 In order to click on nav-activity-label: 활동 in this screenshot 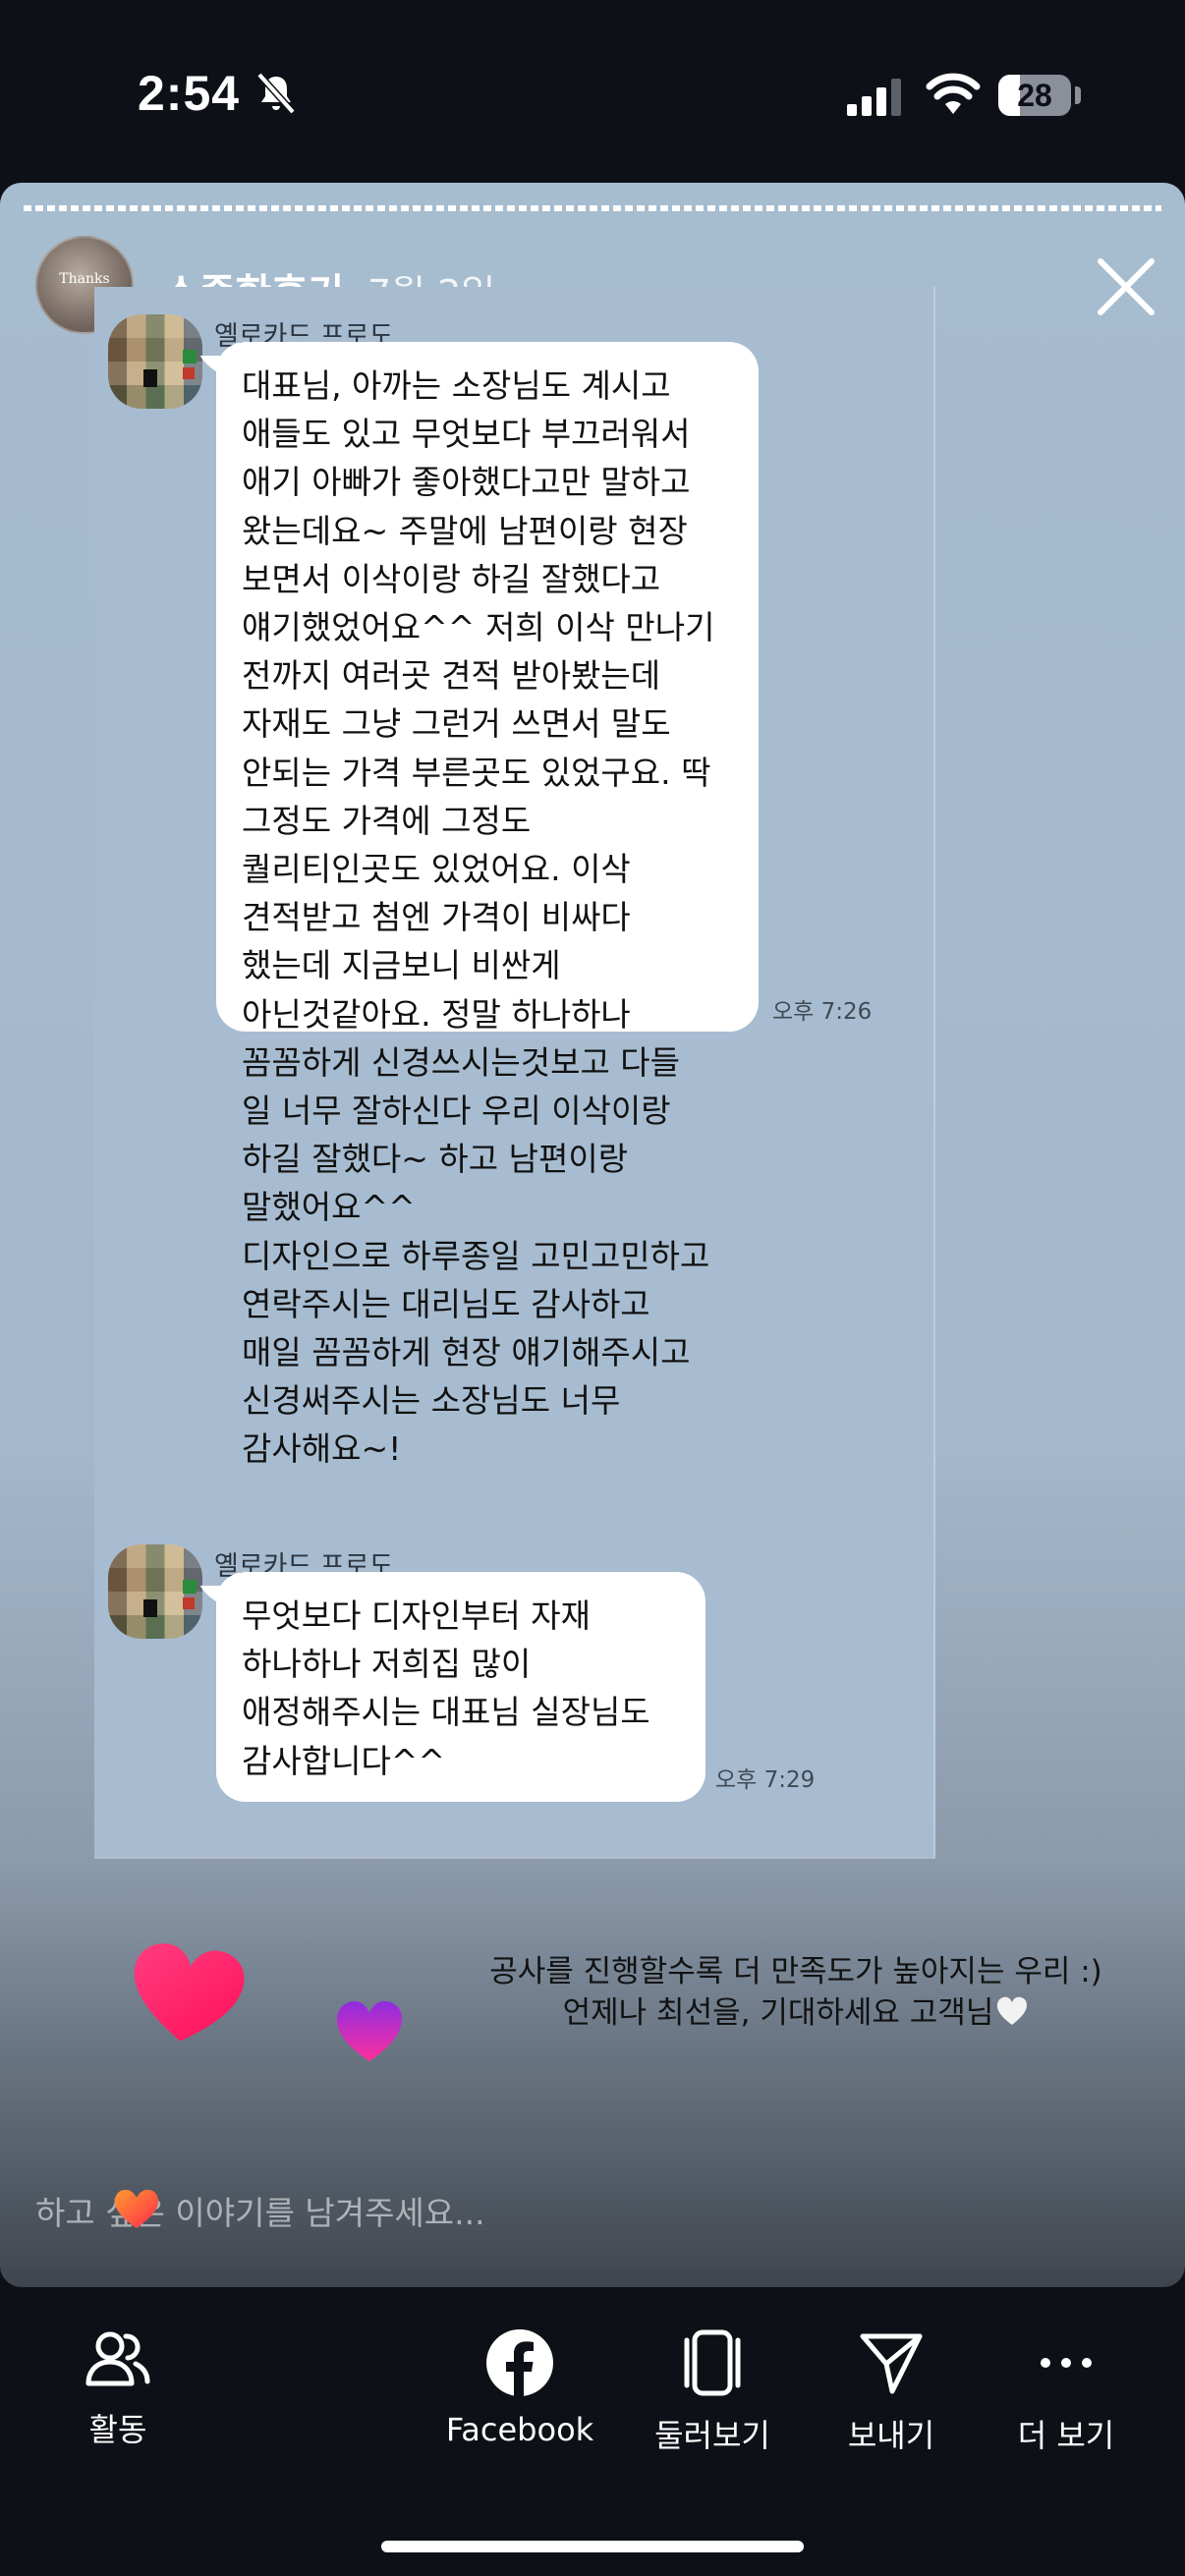, I will do `click(118, 2429)`.